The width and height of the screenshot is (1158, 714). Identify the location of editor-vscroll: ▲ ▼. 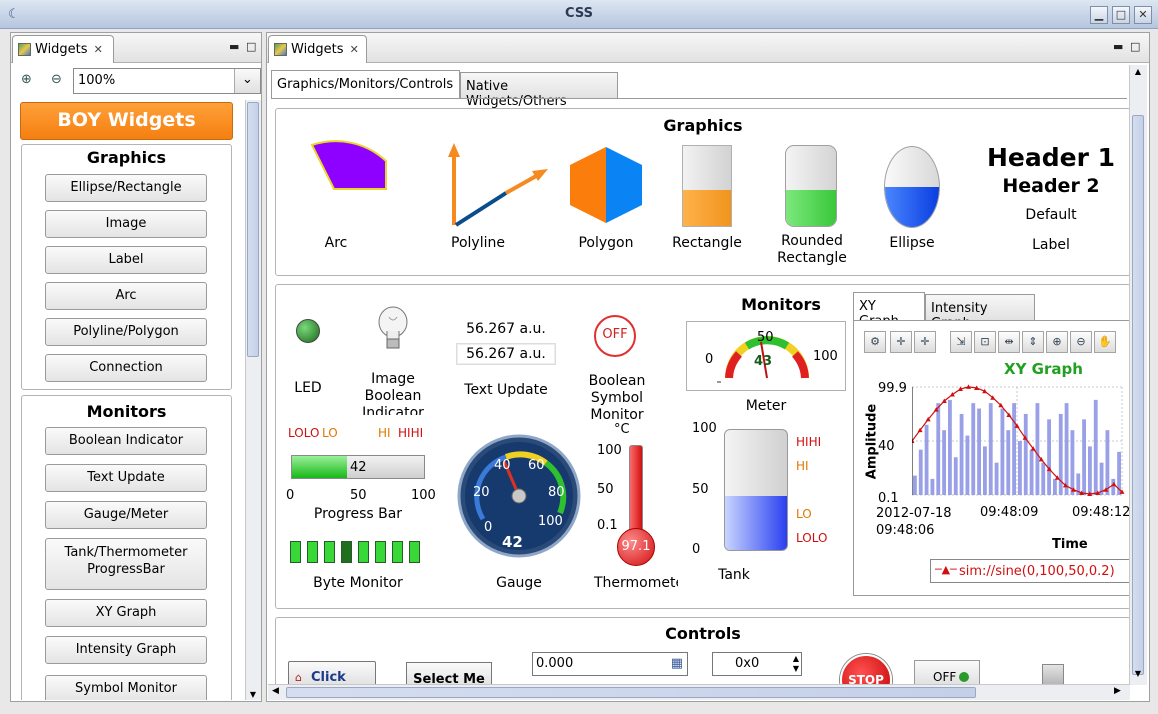
(1138, 375).